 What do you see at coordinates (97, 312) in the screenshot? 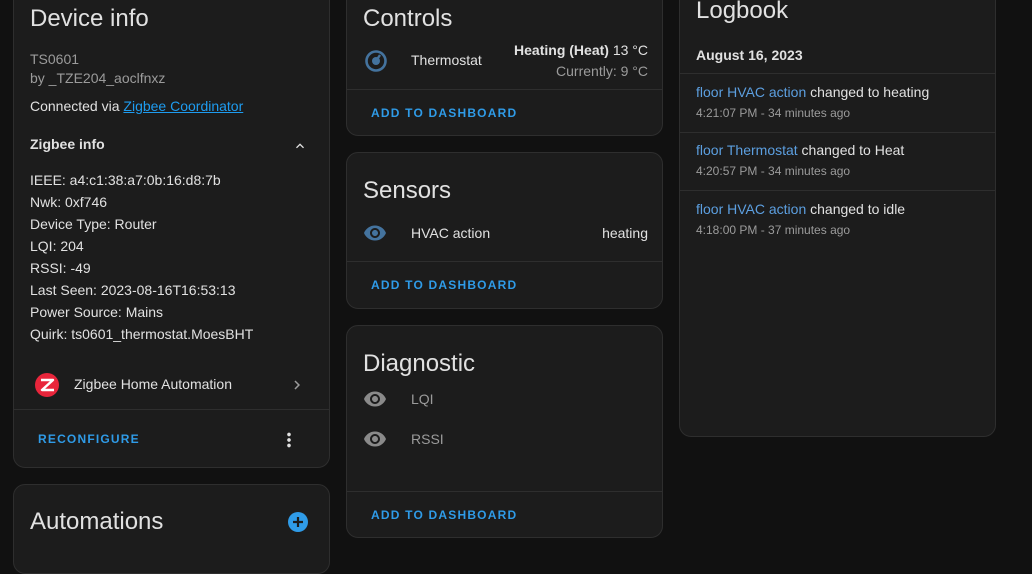
I see `zigbee-info-row: Power Source: Mains` at bounding box center [97, 312].